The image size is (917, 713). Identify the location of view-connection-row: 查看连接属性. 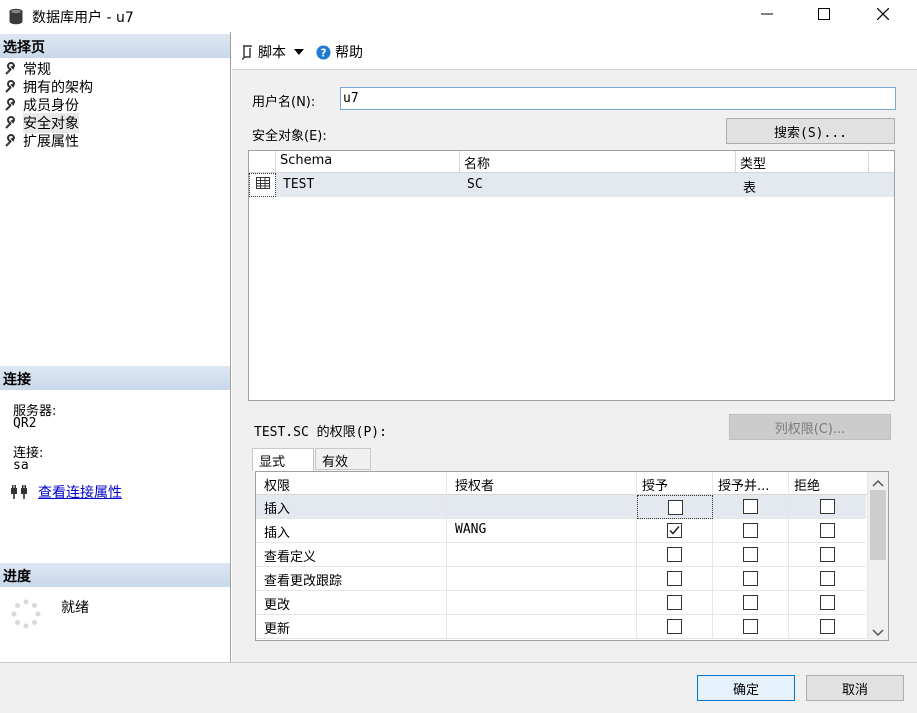
(66, 492).